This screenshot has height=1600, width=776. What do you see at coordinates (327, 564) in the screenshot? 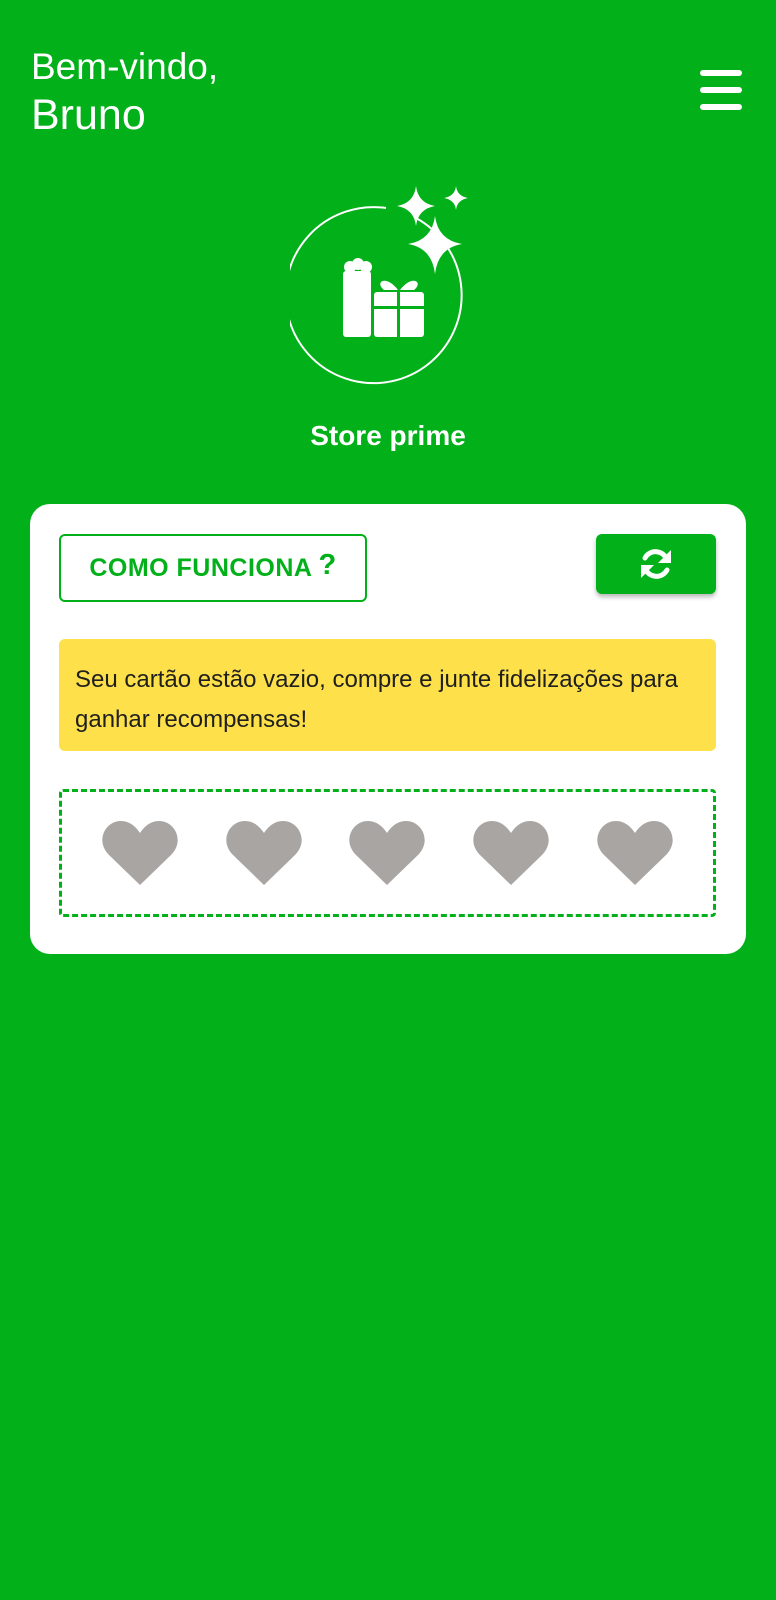
I see `question-mark-icon: ?` at bounding box center [327, 564].